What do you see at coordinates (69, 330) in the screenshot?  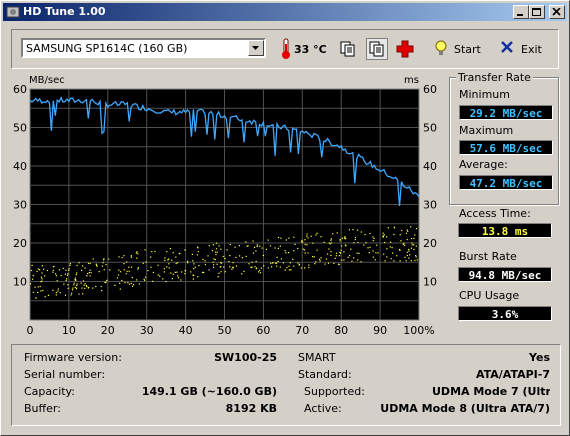 I see `x-tick-label: 10` at bounding box center [69, 330].